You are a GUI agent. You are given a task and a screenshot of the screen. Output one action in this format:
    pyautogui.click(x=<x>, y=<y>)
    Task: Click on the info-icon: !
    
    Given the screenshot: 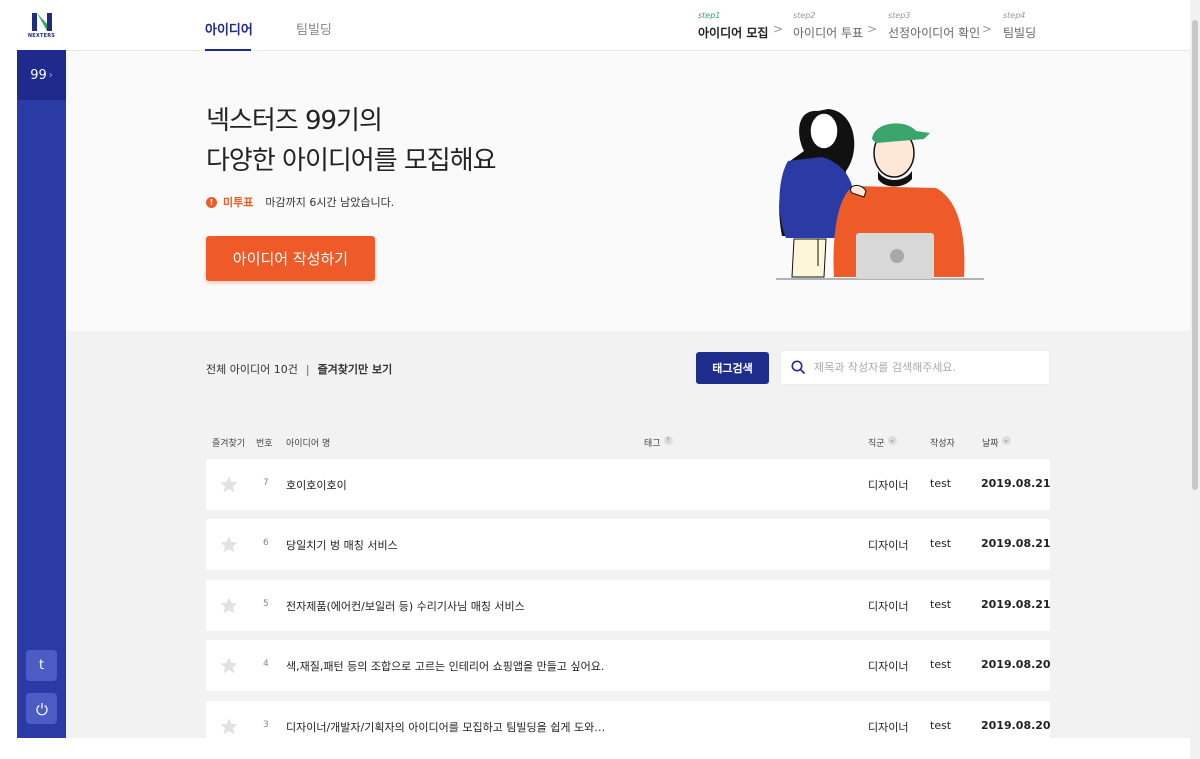 What is the action you would take?
    pyautogui.click(x=668, y=440)
    